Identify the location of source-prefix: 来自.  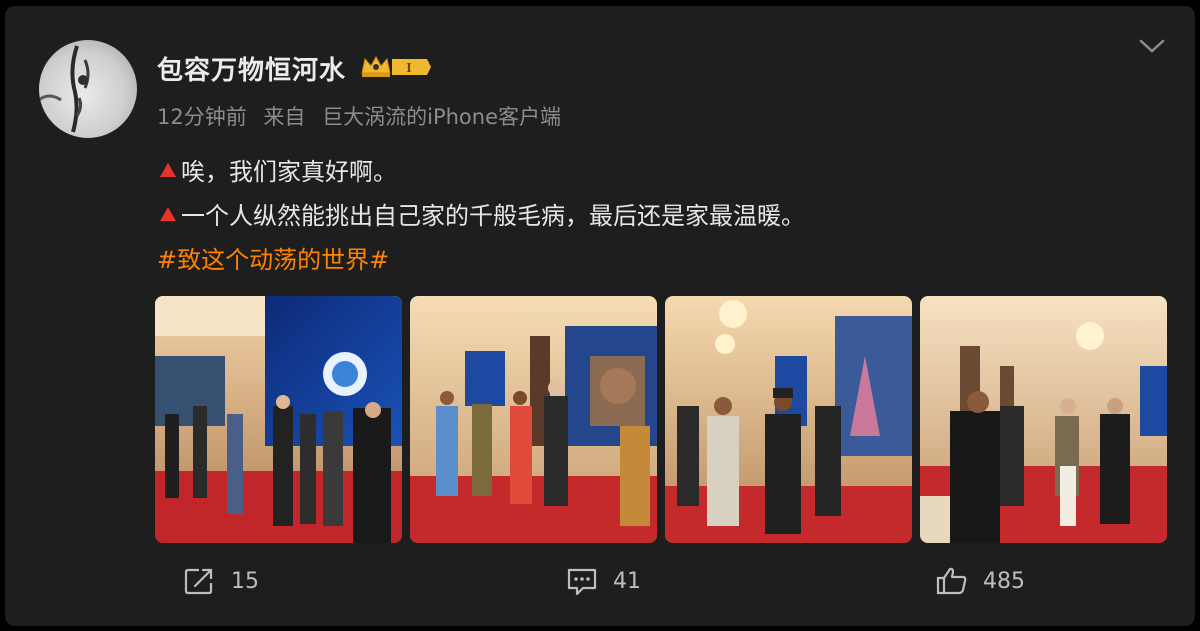
(284, 117).